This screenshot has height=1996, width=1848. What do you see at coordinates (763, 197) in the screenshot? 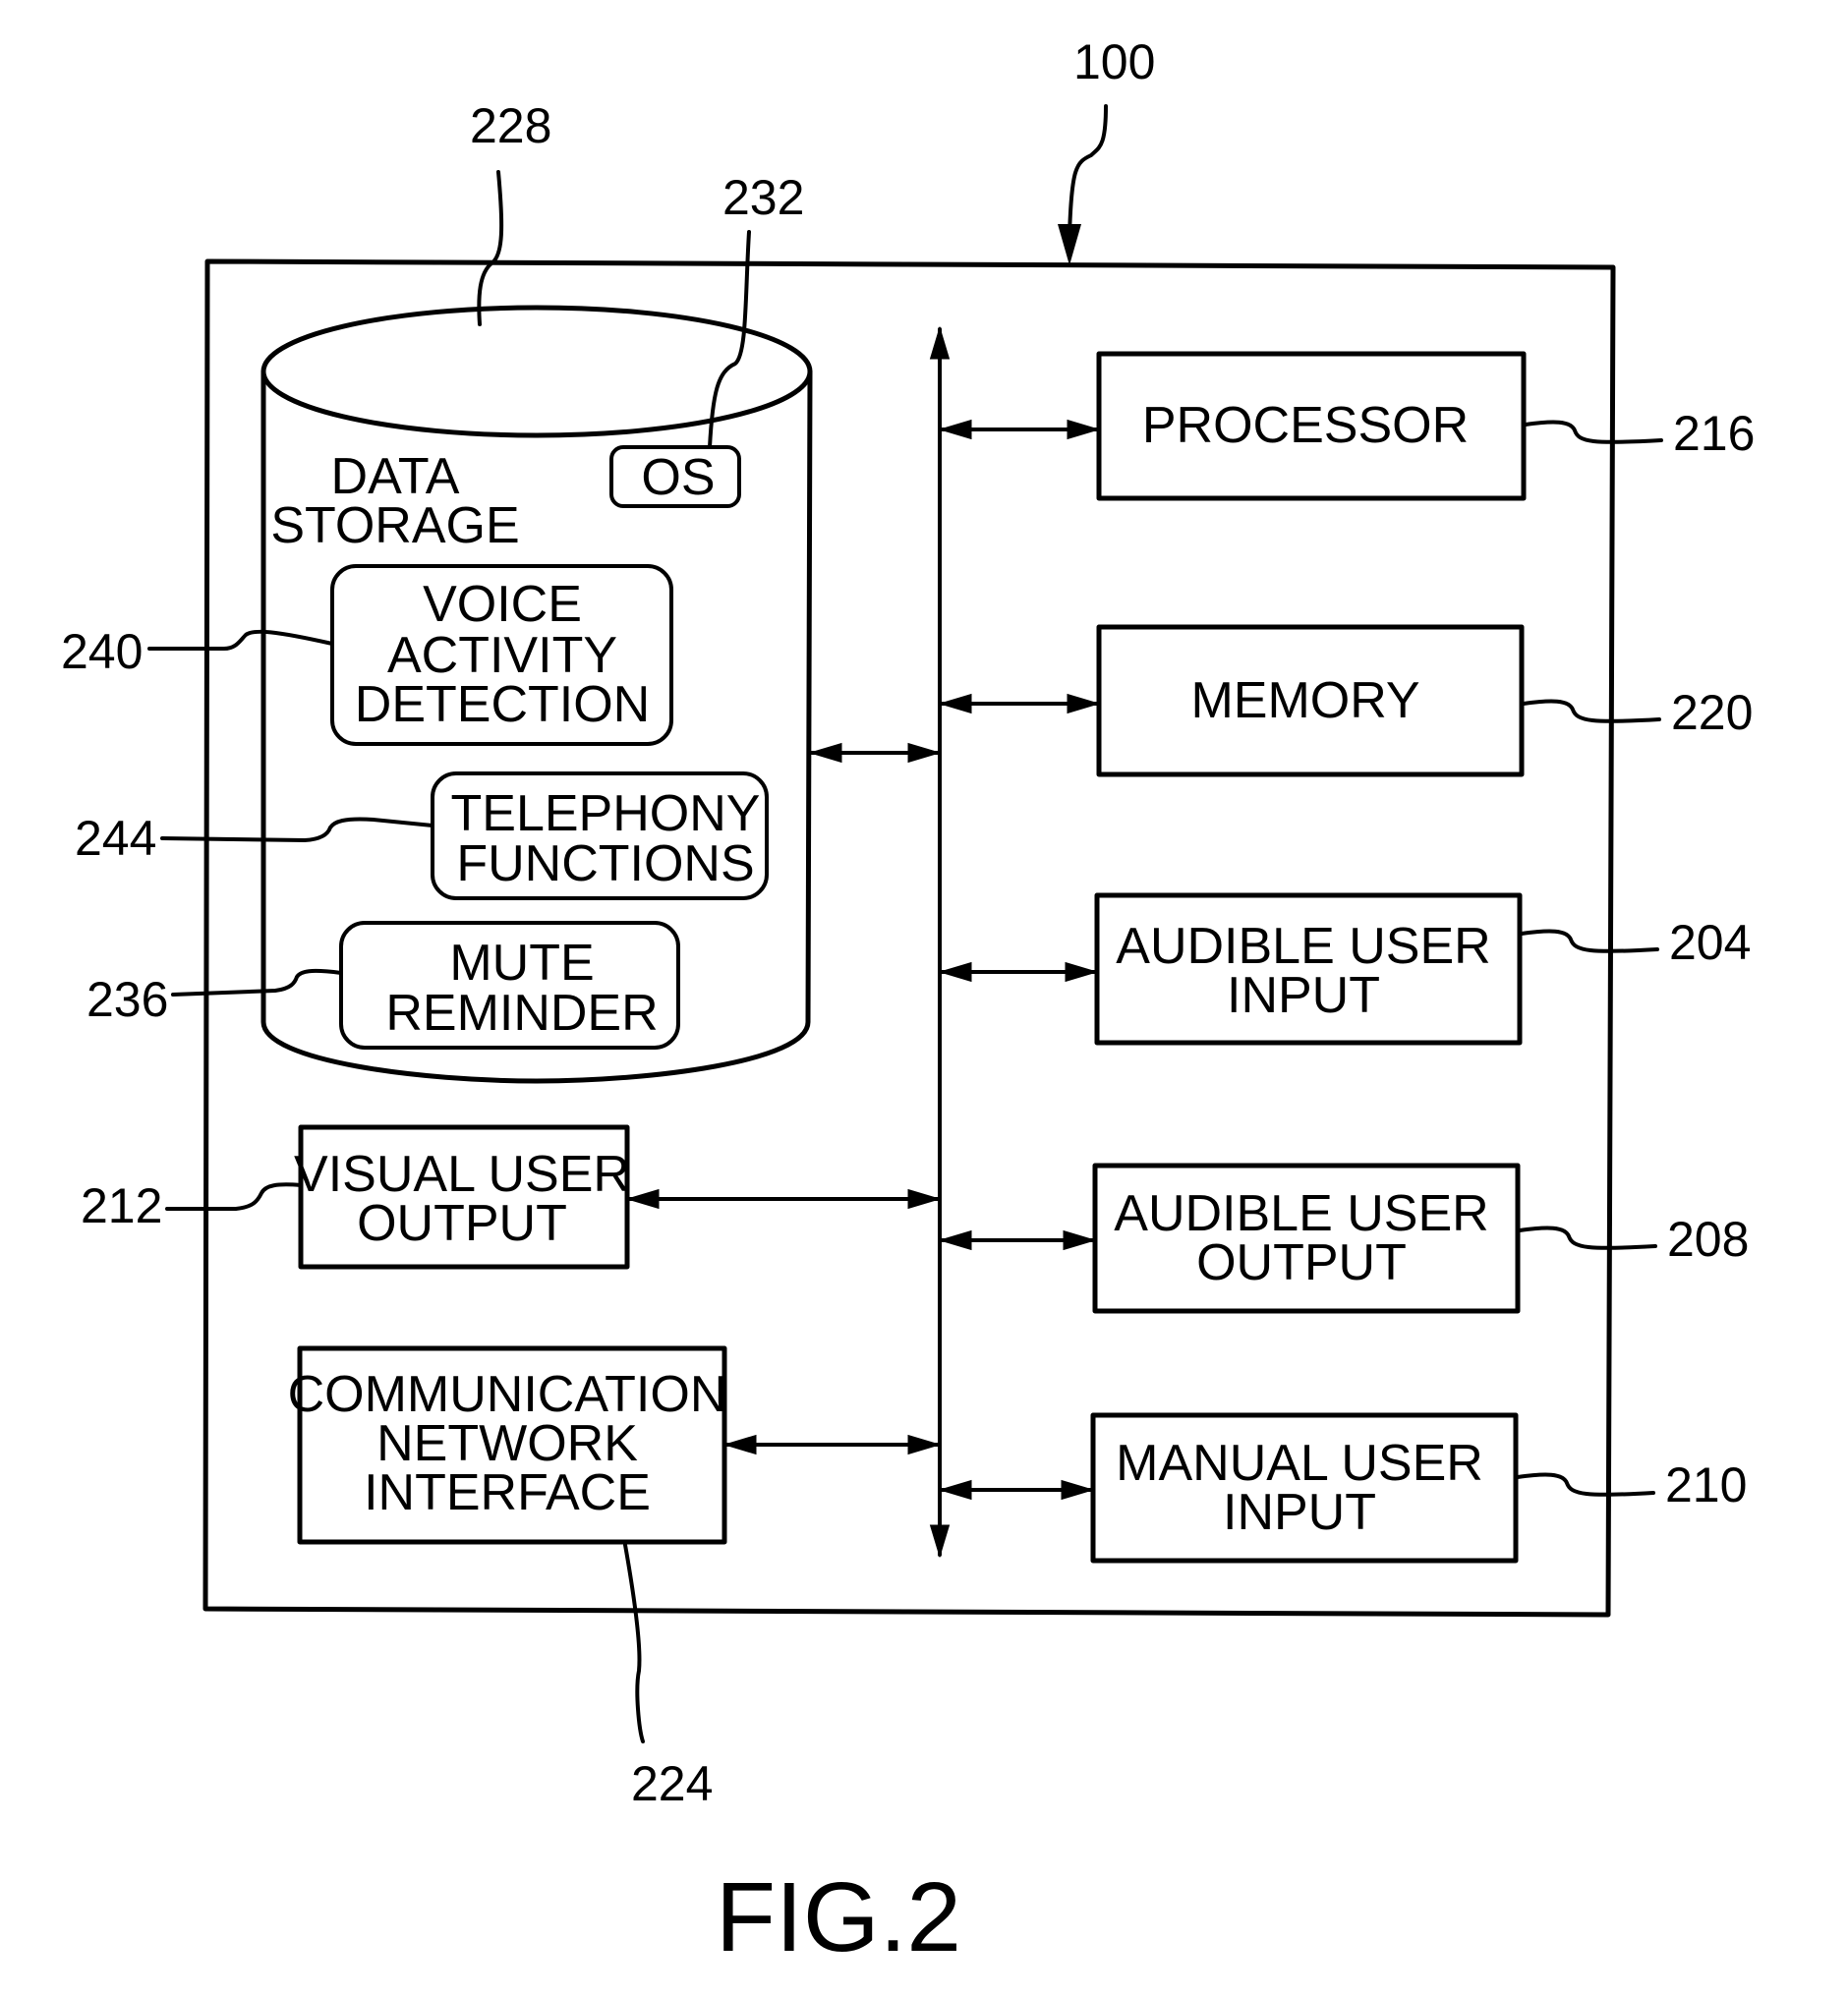
I see `os-ref-label: 232` at bounding box center [763, 197].